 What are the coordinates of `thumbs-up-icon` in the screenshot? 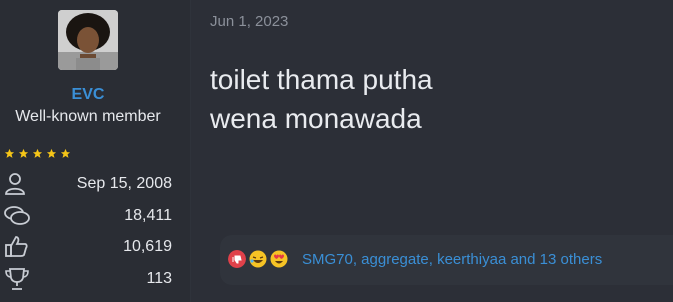 It's located at (16, 246).